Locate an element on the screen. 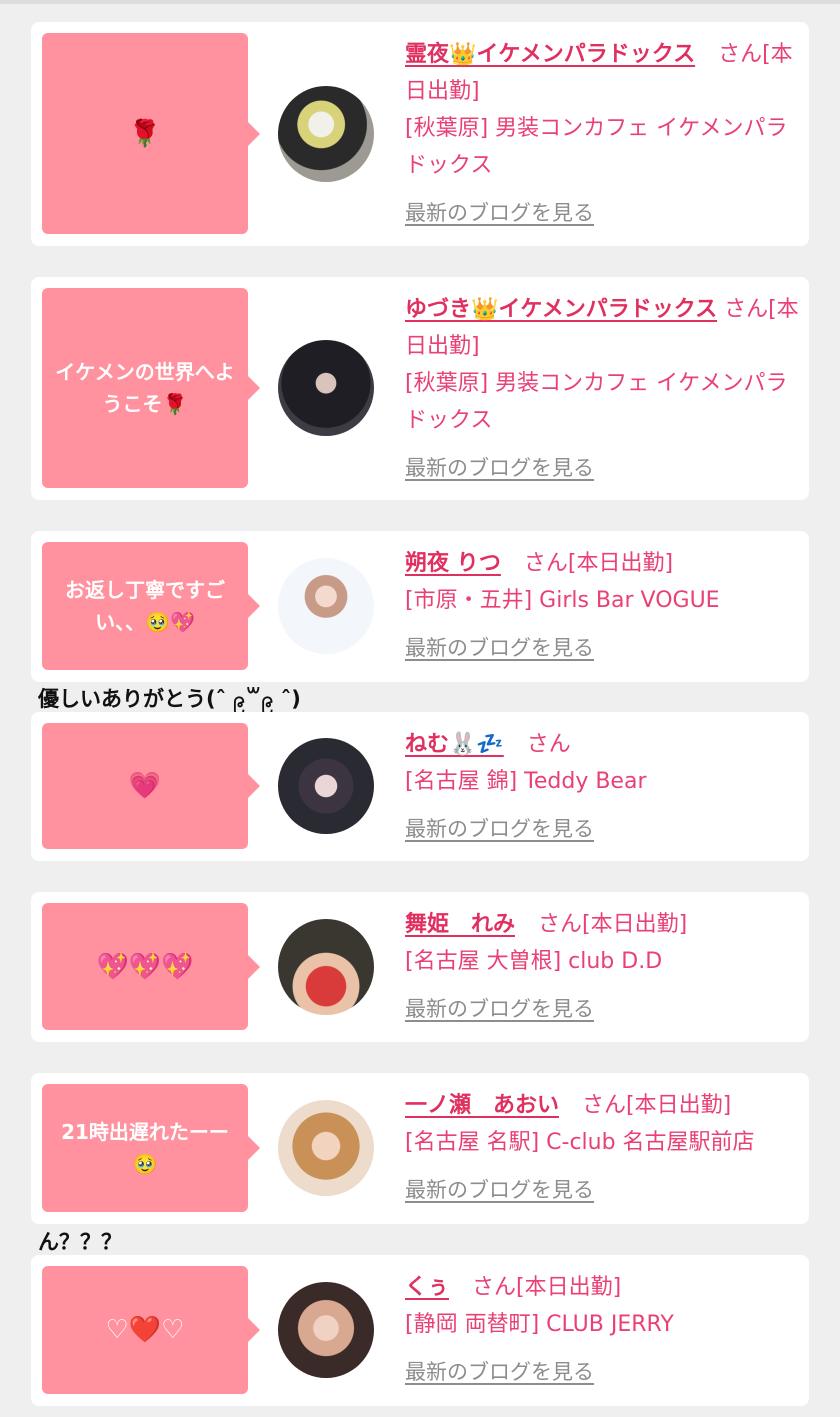 This screenshot has height=1417, width=840. cast-name-link: 舞姫 れみ is located at coordinates (460, 924).